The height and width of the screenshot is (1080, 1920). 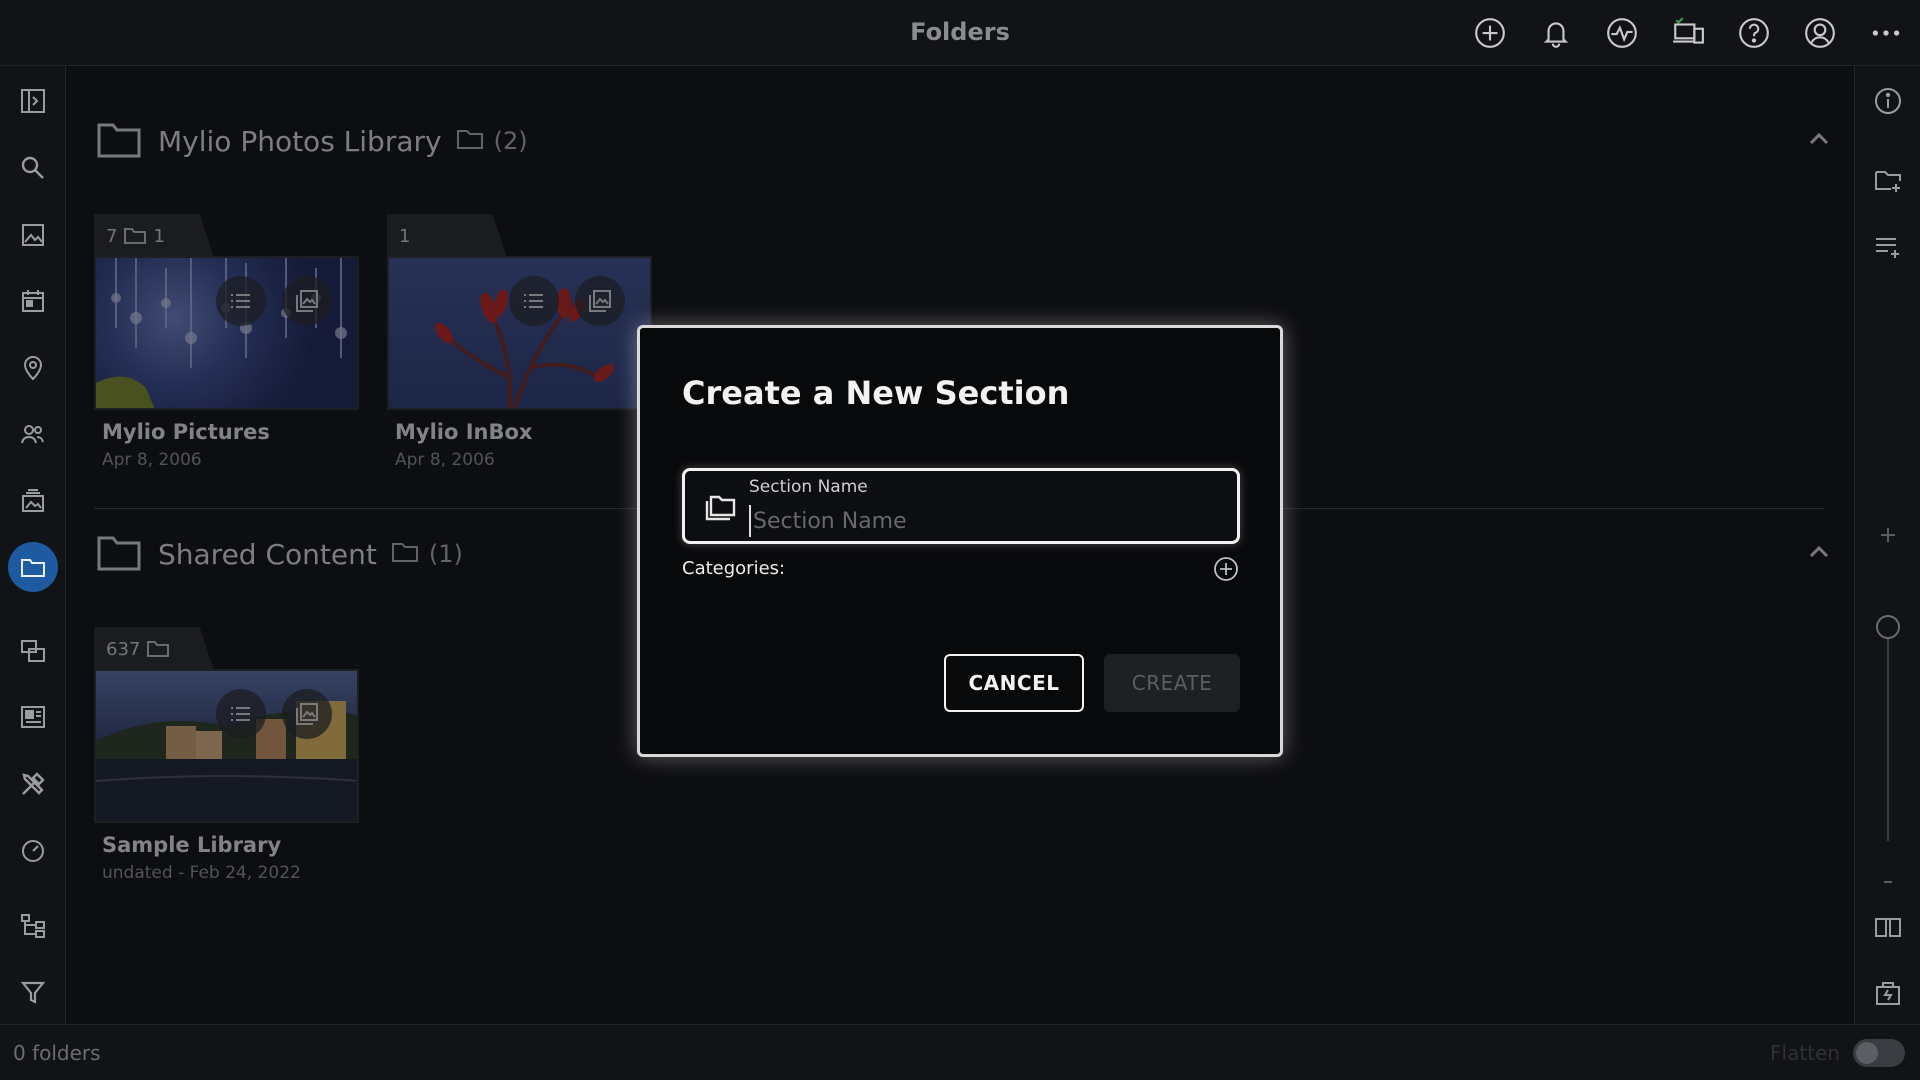 I want to click on folder-card: 1 Mylio InBox Apr 8, 2006, so click(x=519, y=344).